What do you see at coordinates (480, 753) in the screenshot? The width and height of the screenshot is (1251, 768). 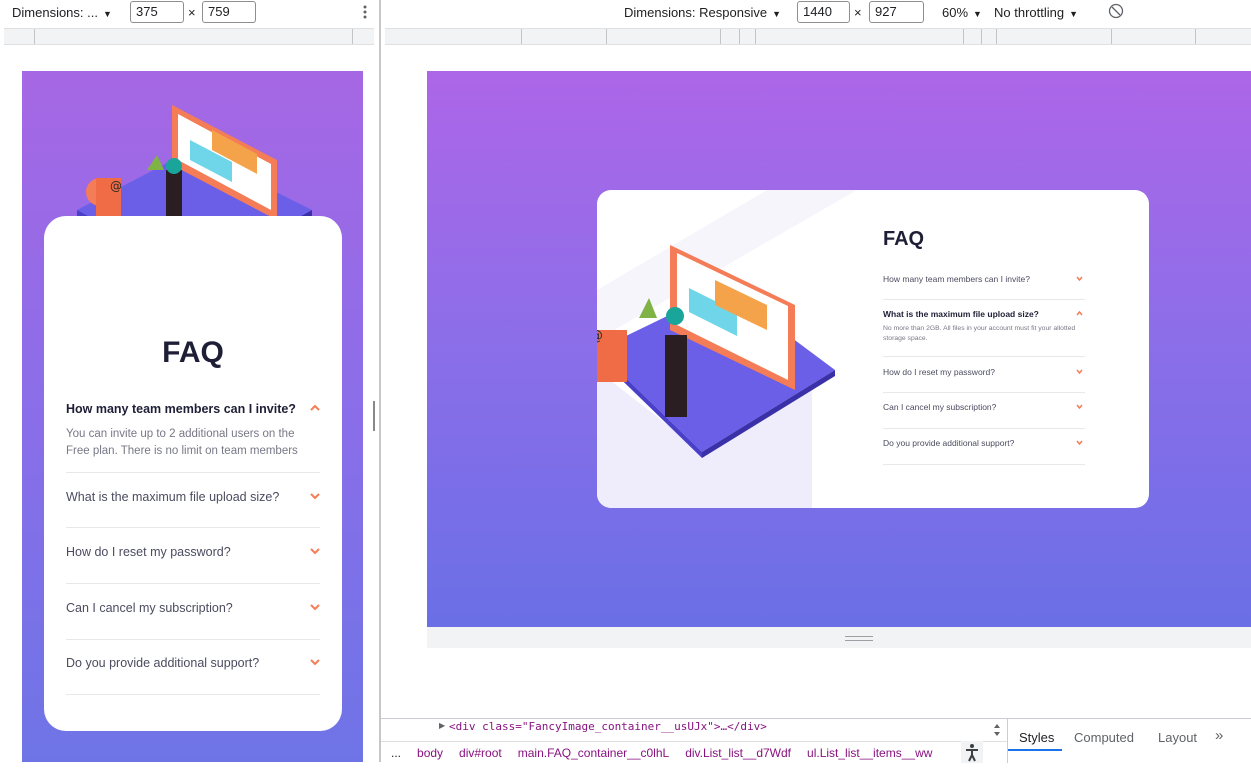 I see `breadcrumb-item: div#root` at bounding box center [480, 753].